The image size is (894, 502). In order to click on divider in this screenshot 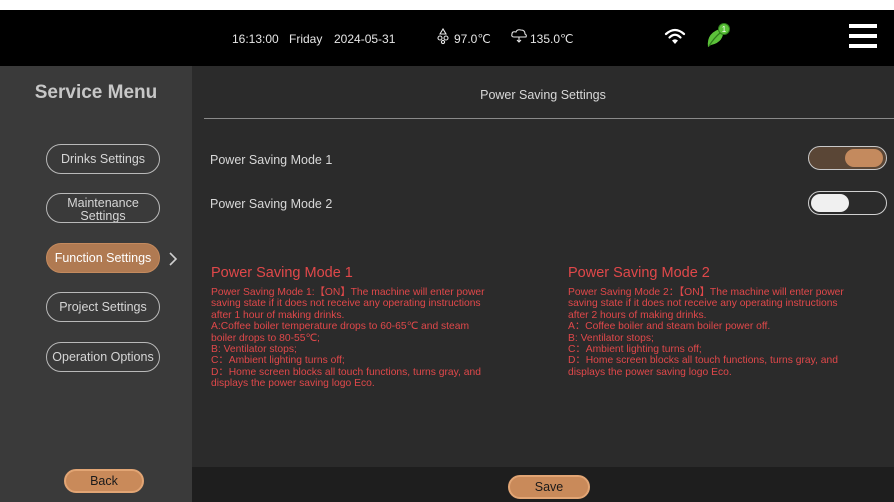, I will do `click(549, 118)`.